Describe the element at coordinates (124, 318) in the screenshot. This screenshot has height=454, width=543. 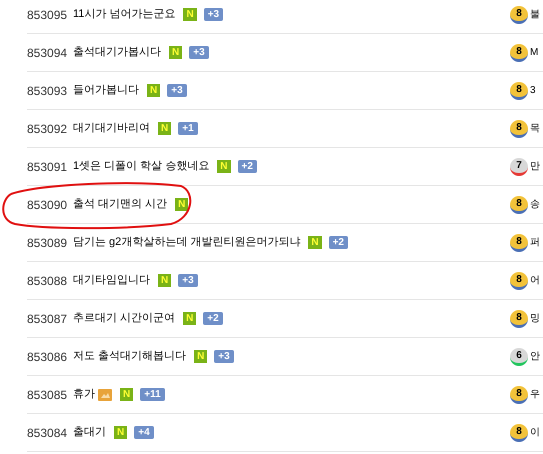
I see `post-title: 추르대기 시간이군여` at that location.